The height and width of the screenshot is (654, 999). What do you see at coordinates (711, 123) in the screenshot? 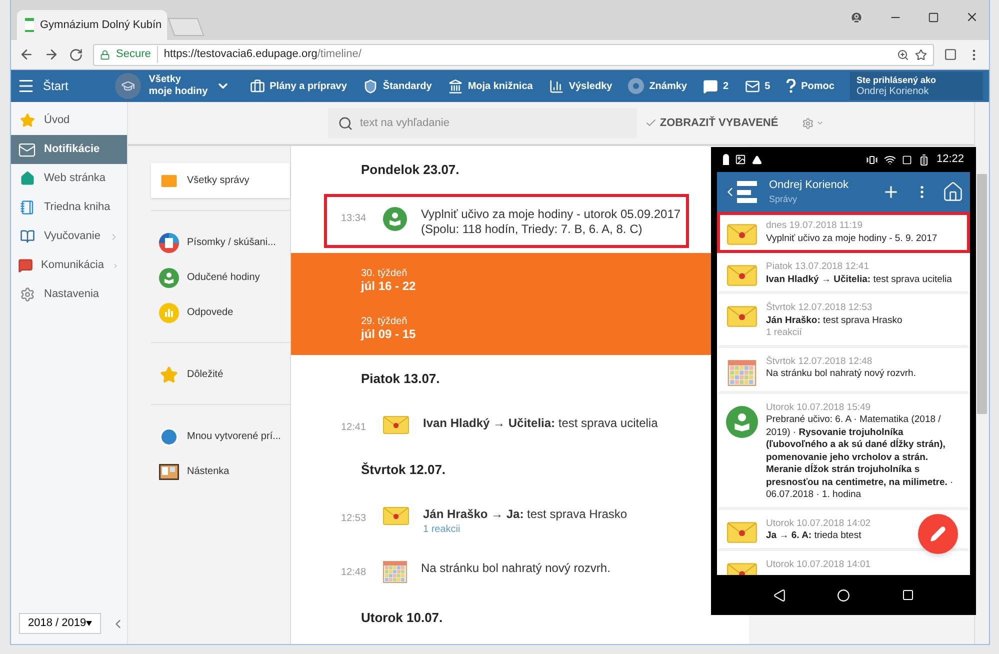
I see `show-done-button: ZOBRAZIŤ VYBAVENÉ` at bounding box center [711, 123].